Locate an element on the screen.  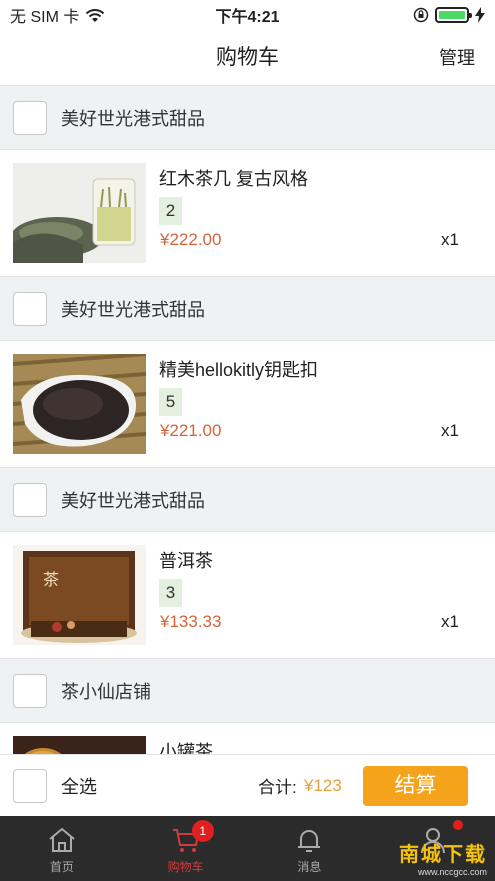
tab-bar: 首页 1 购物车 消息 南城下载 www.nccgcc.com is located at coordinates (247, 848).